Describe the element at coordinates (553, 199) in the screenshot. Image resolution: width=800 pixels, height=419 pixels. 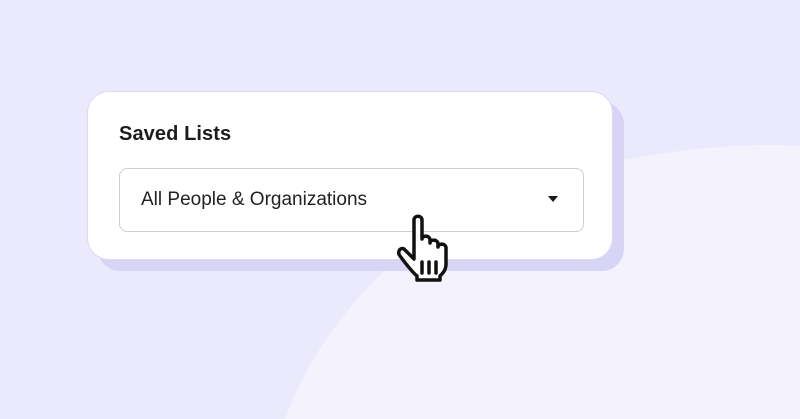
I see `caret-down-icon` at that location.